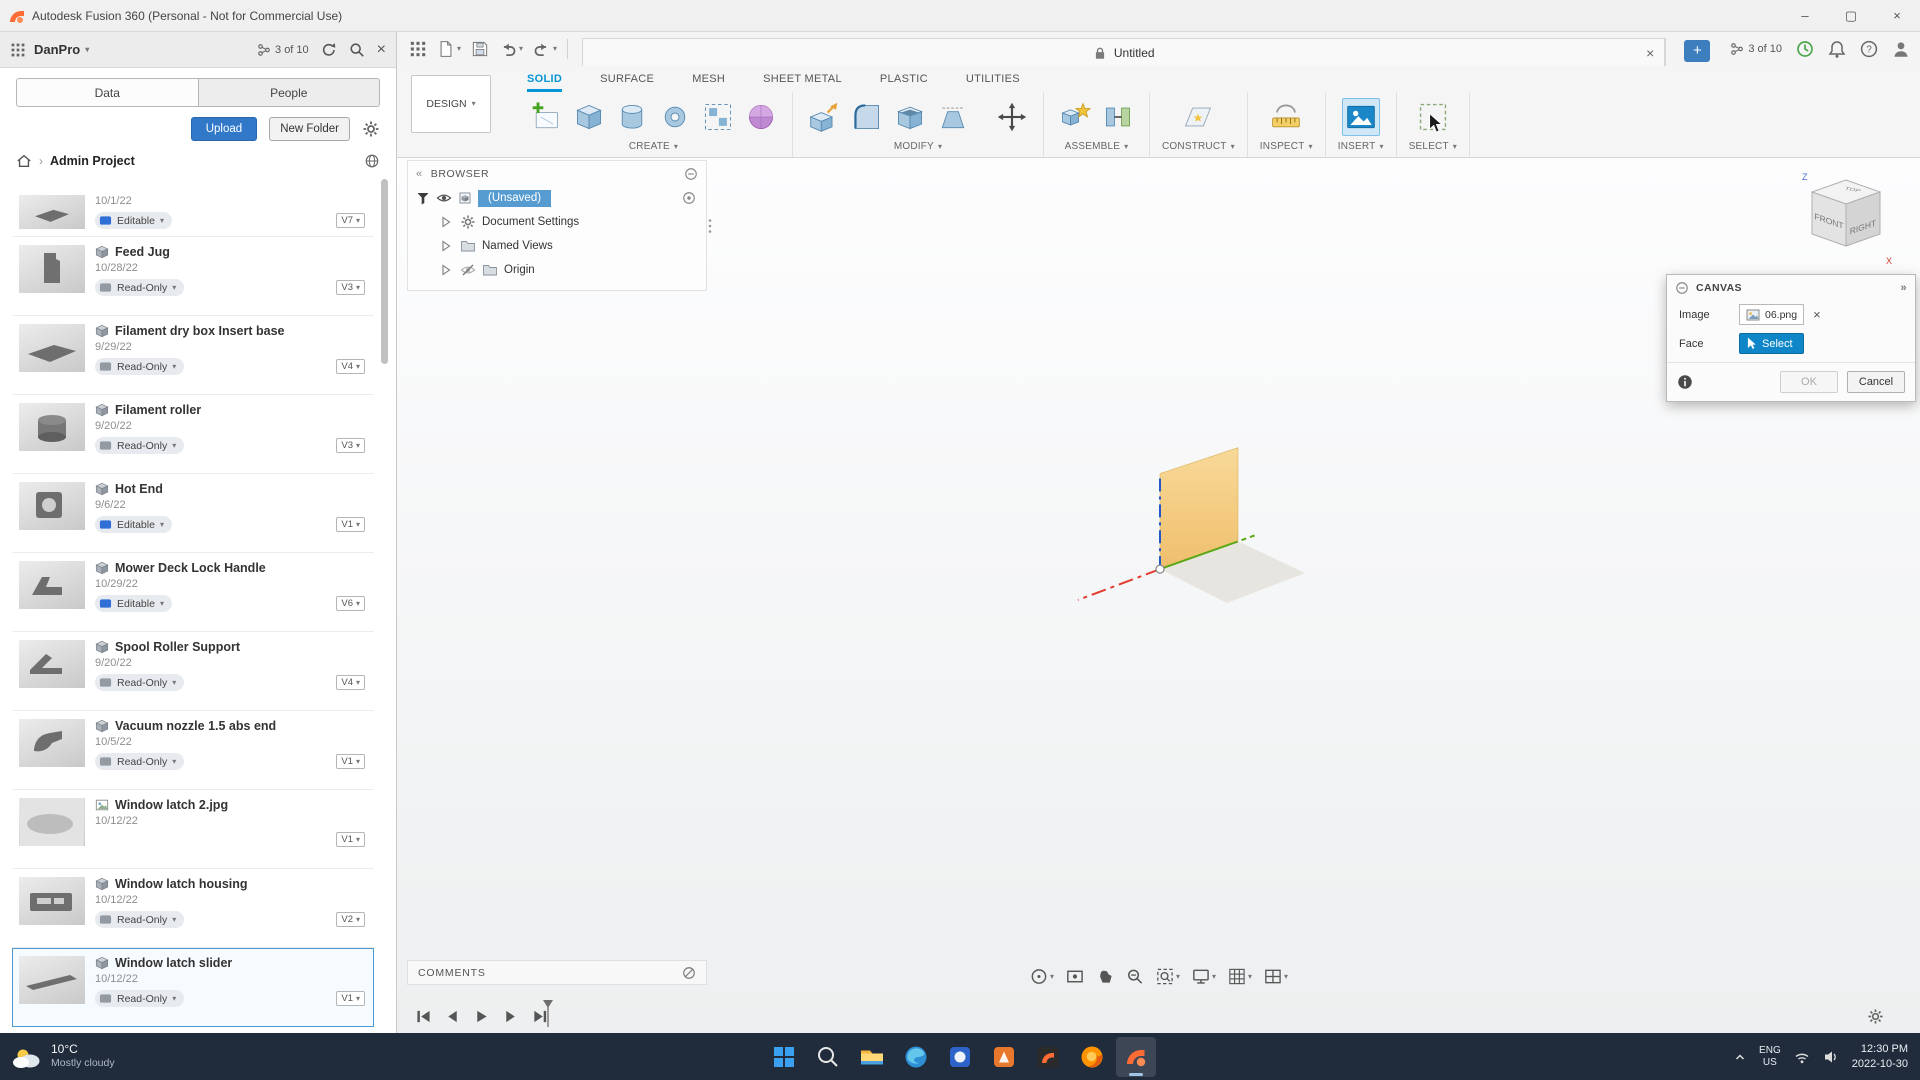 This screenshot has height=1080, width=1920. Describe the element at coordinates (653, 149) in the screenshot. I see `group-dropdown-create: CREATE ▾` at that location.